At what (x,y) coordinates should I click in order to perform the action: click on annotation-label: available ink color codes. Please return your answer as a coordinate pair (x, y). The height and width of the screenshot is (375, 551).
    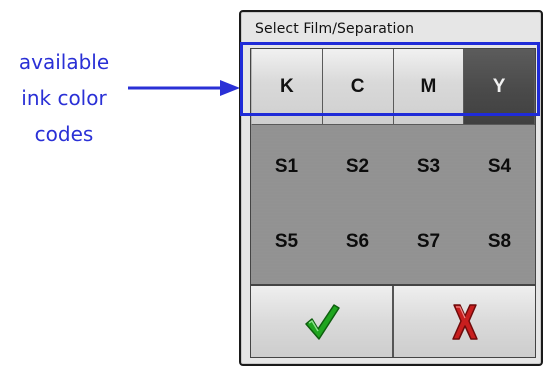
    Looking at the image, I should click on (64, 98).